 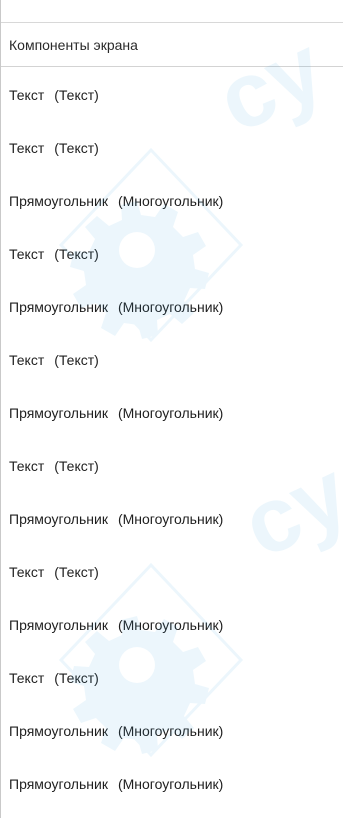 What do you see at coordinates (172, 45) in the screenshot?
I see `panel-header: Компоненты экрана` at bounding box center [172, 45].